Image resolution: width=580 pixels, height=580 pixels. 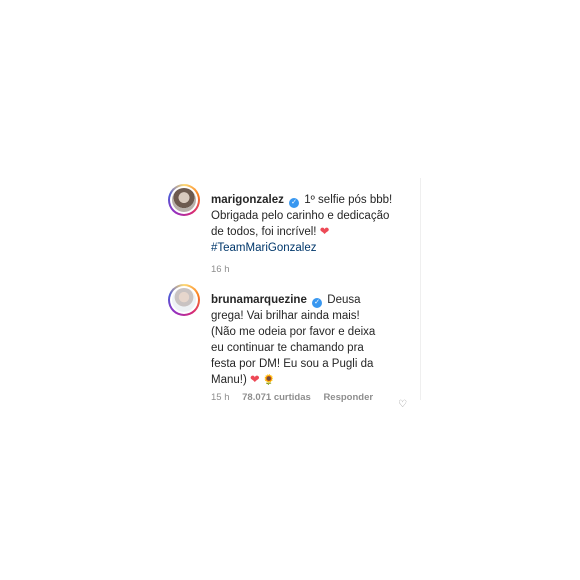 What do you see at coordinates (220, 397) in the screenshot?
I see `timestamp: 15 h` at bounding box center [220, 397].